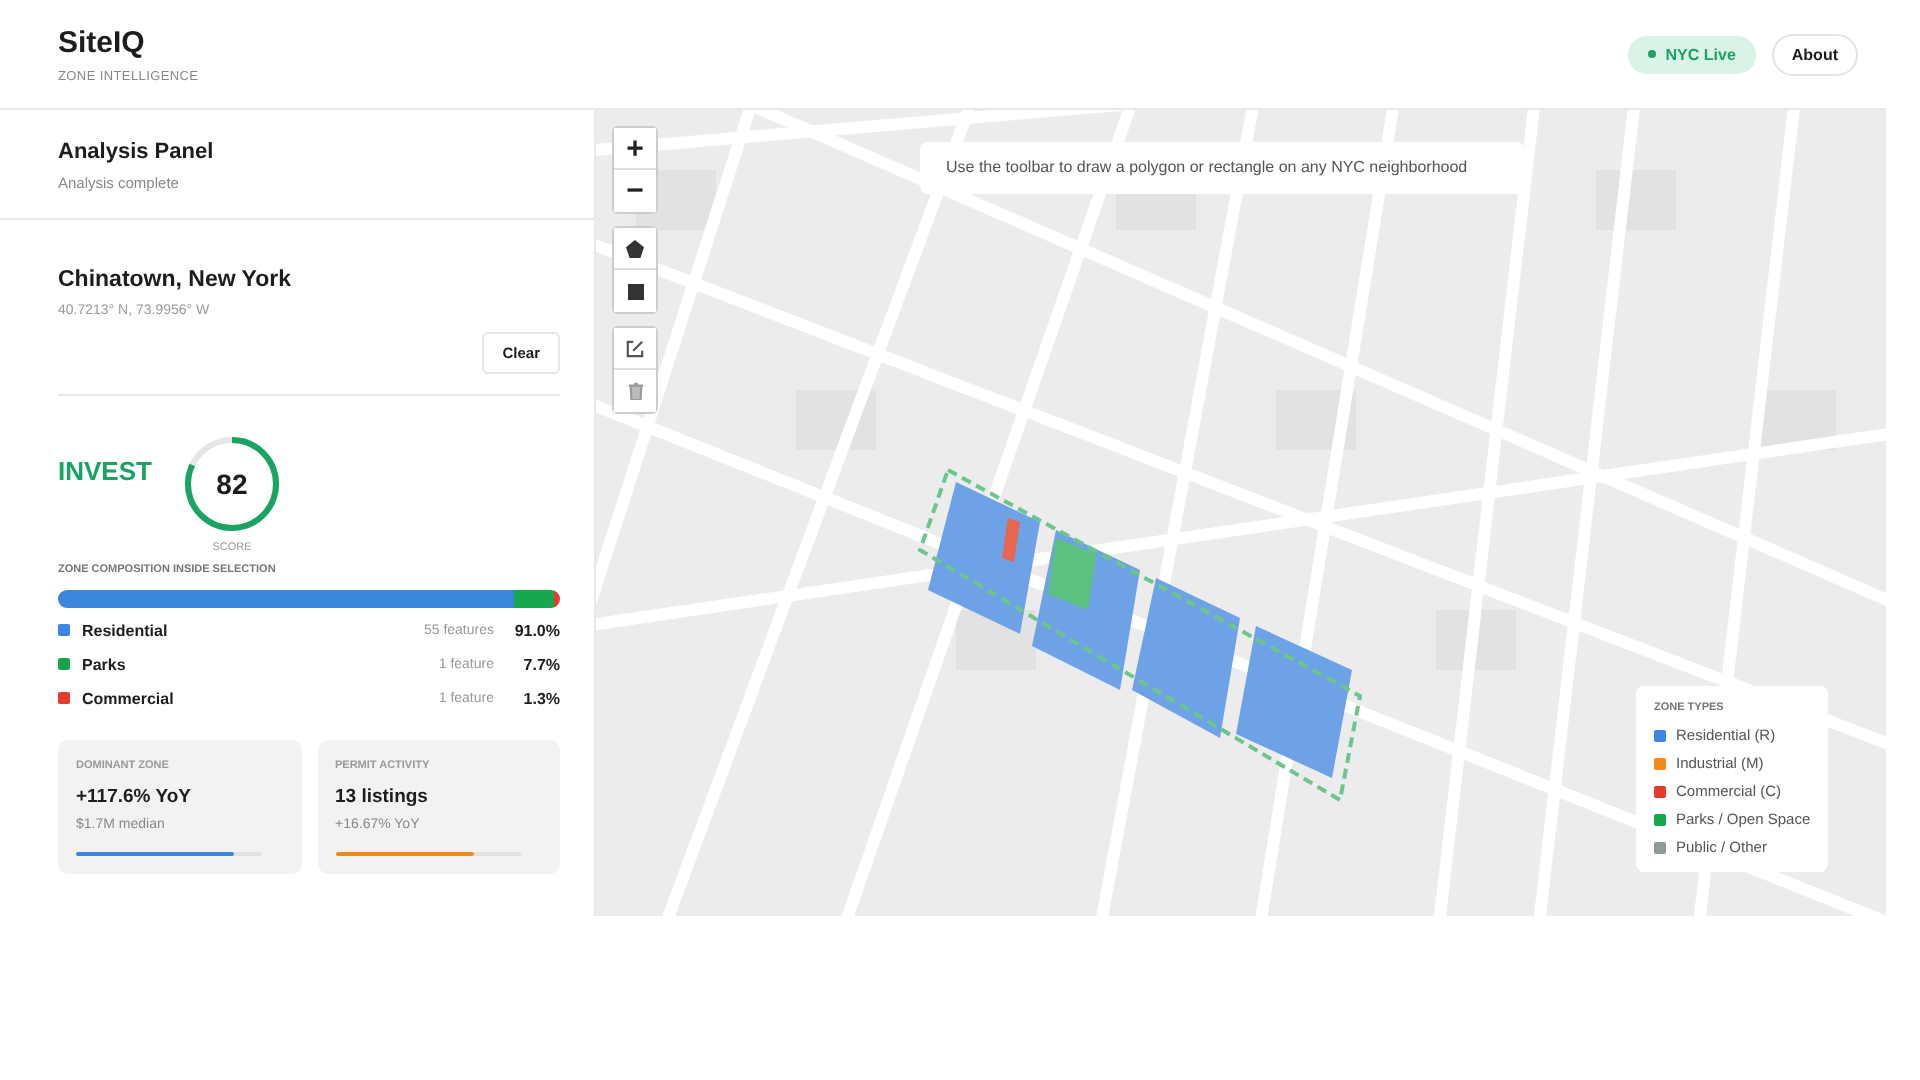 This screenshot has height=1080, width=1920. I want to click on status-label: NYC Live, so click(1700, 54).